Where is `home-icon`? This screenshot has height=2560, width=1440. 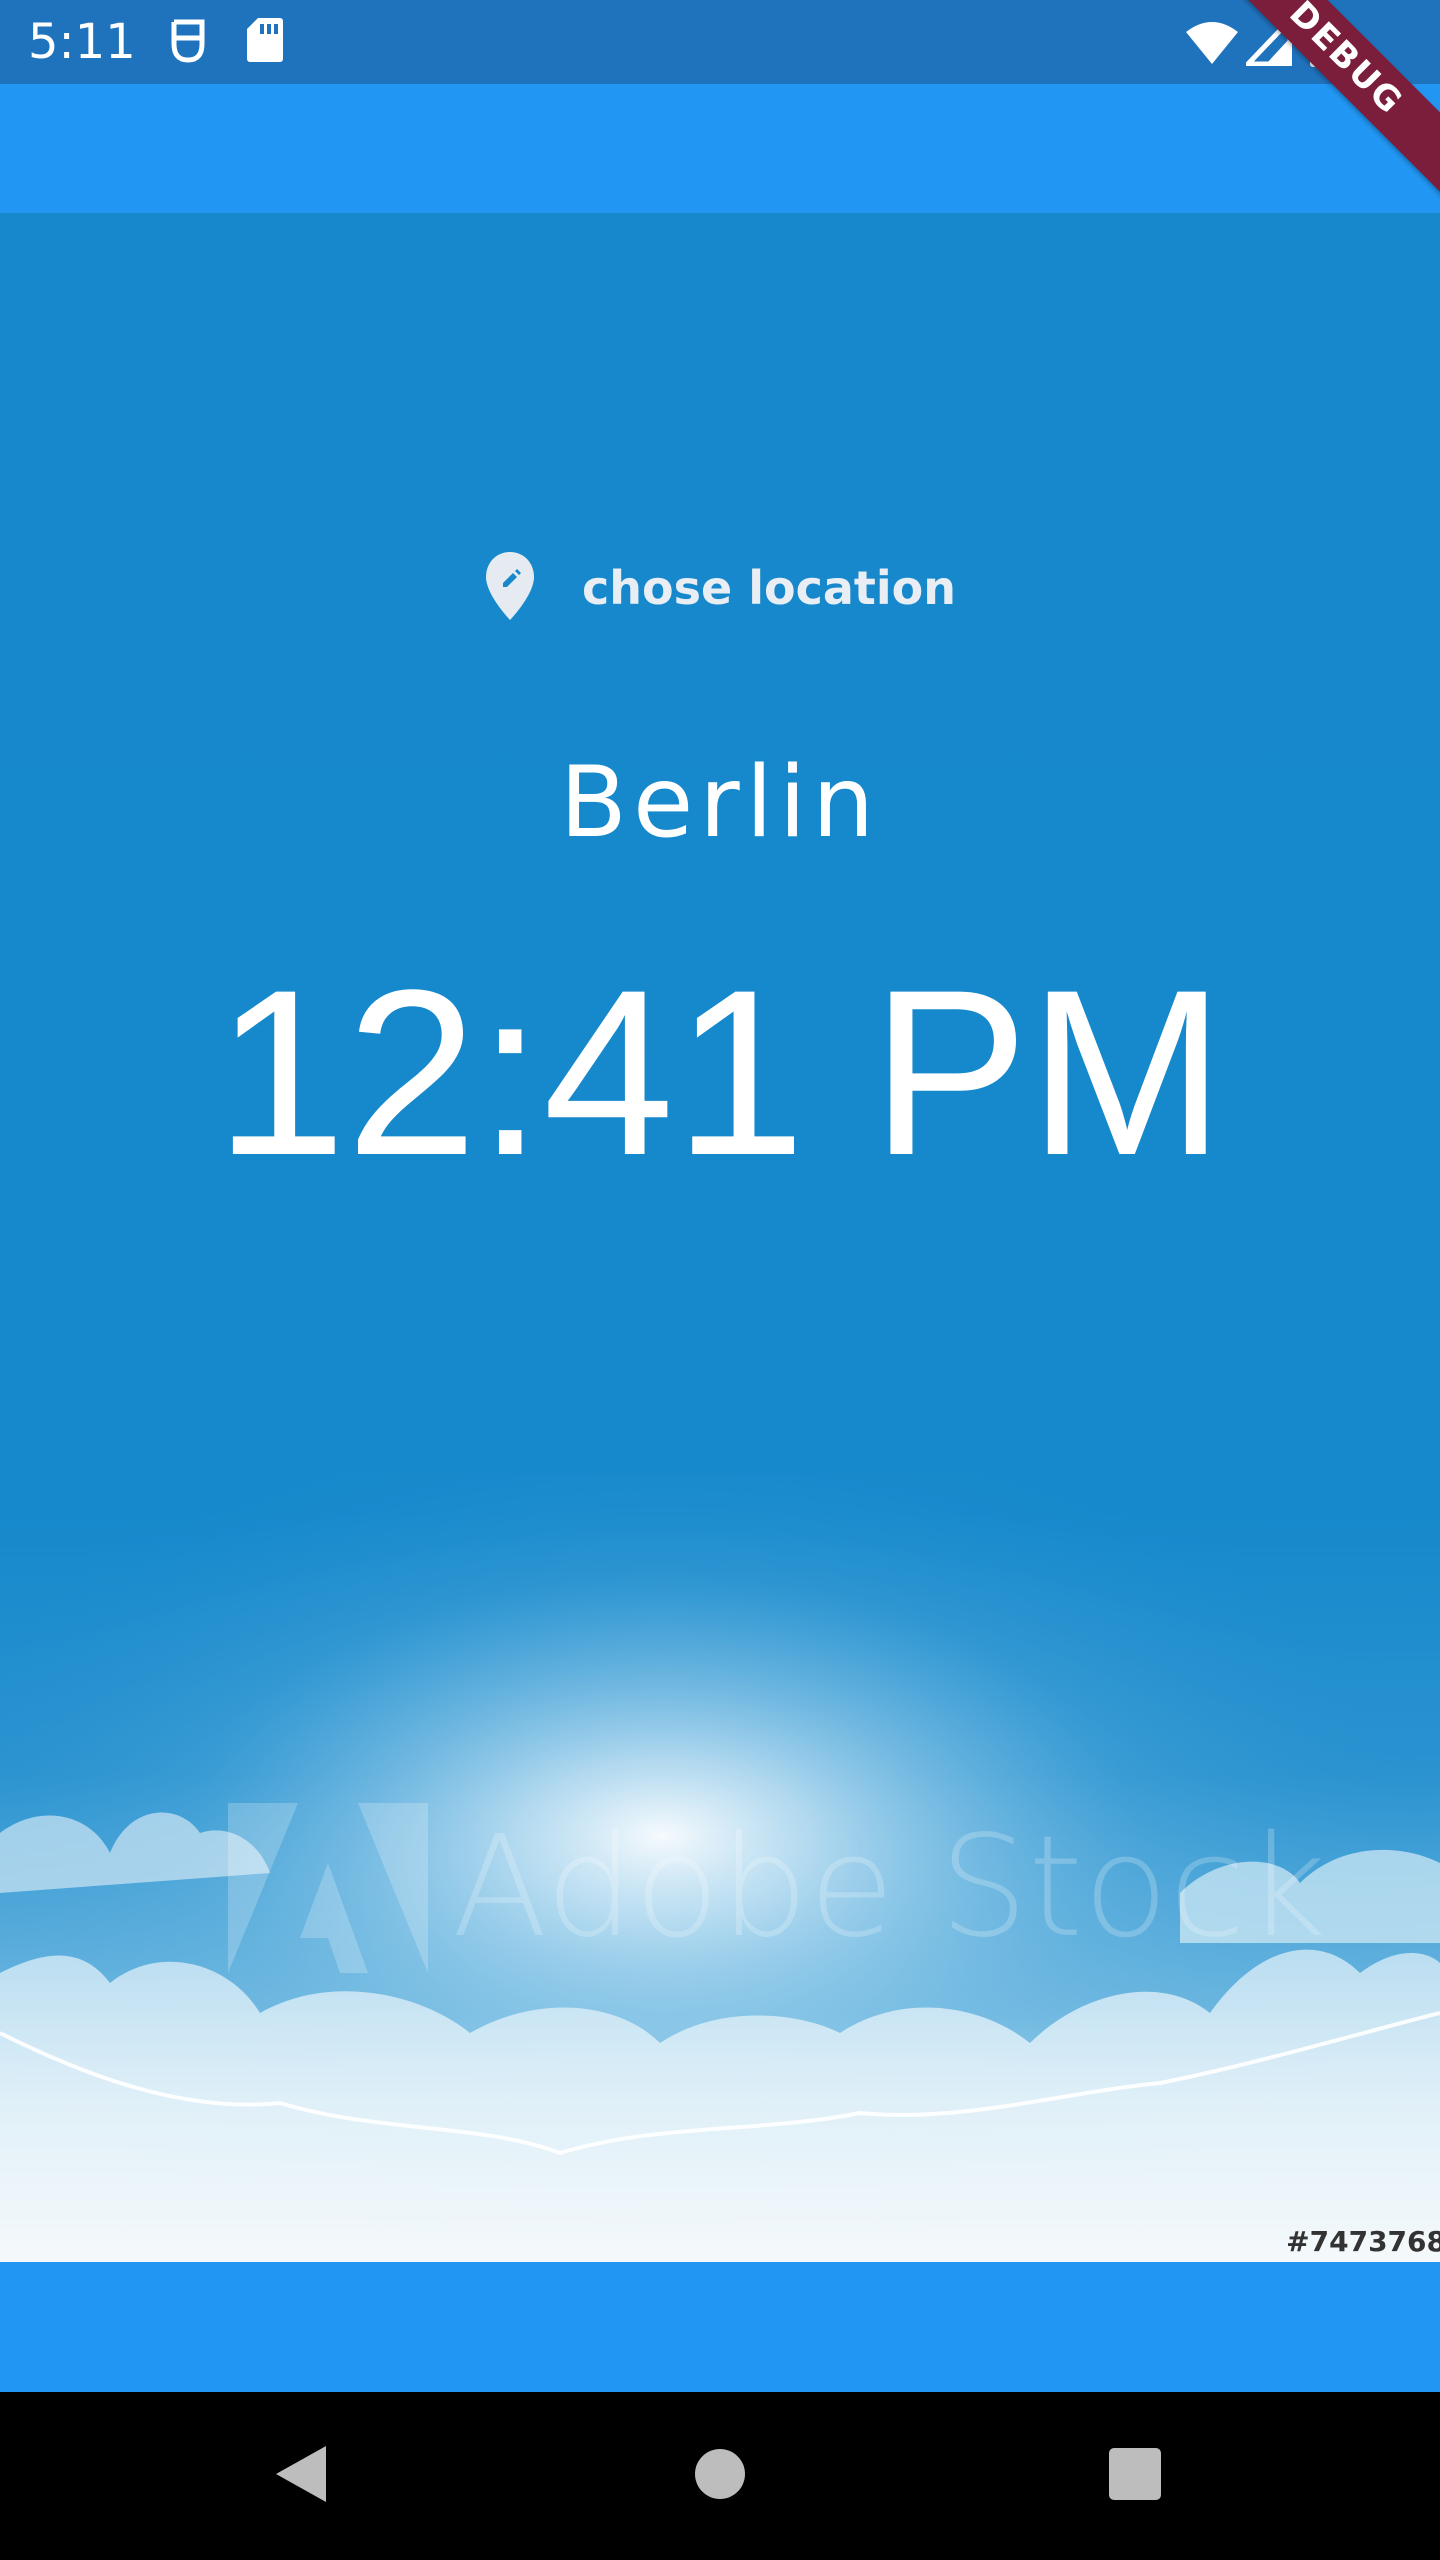 home-icon is located at coordinates (720, 2476).